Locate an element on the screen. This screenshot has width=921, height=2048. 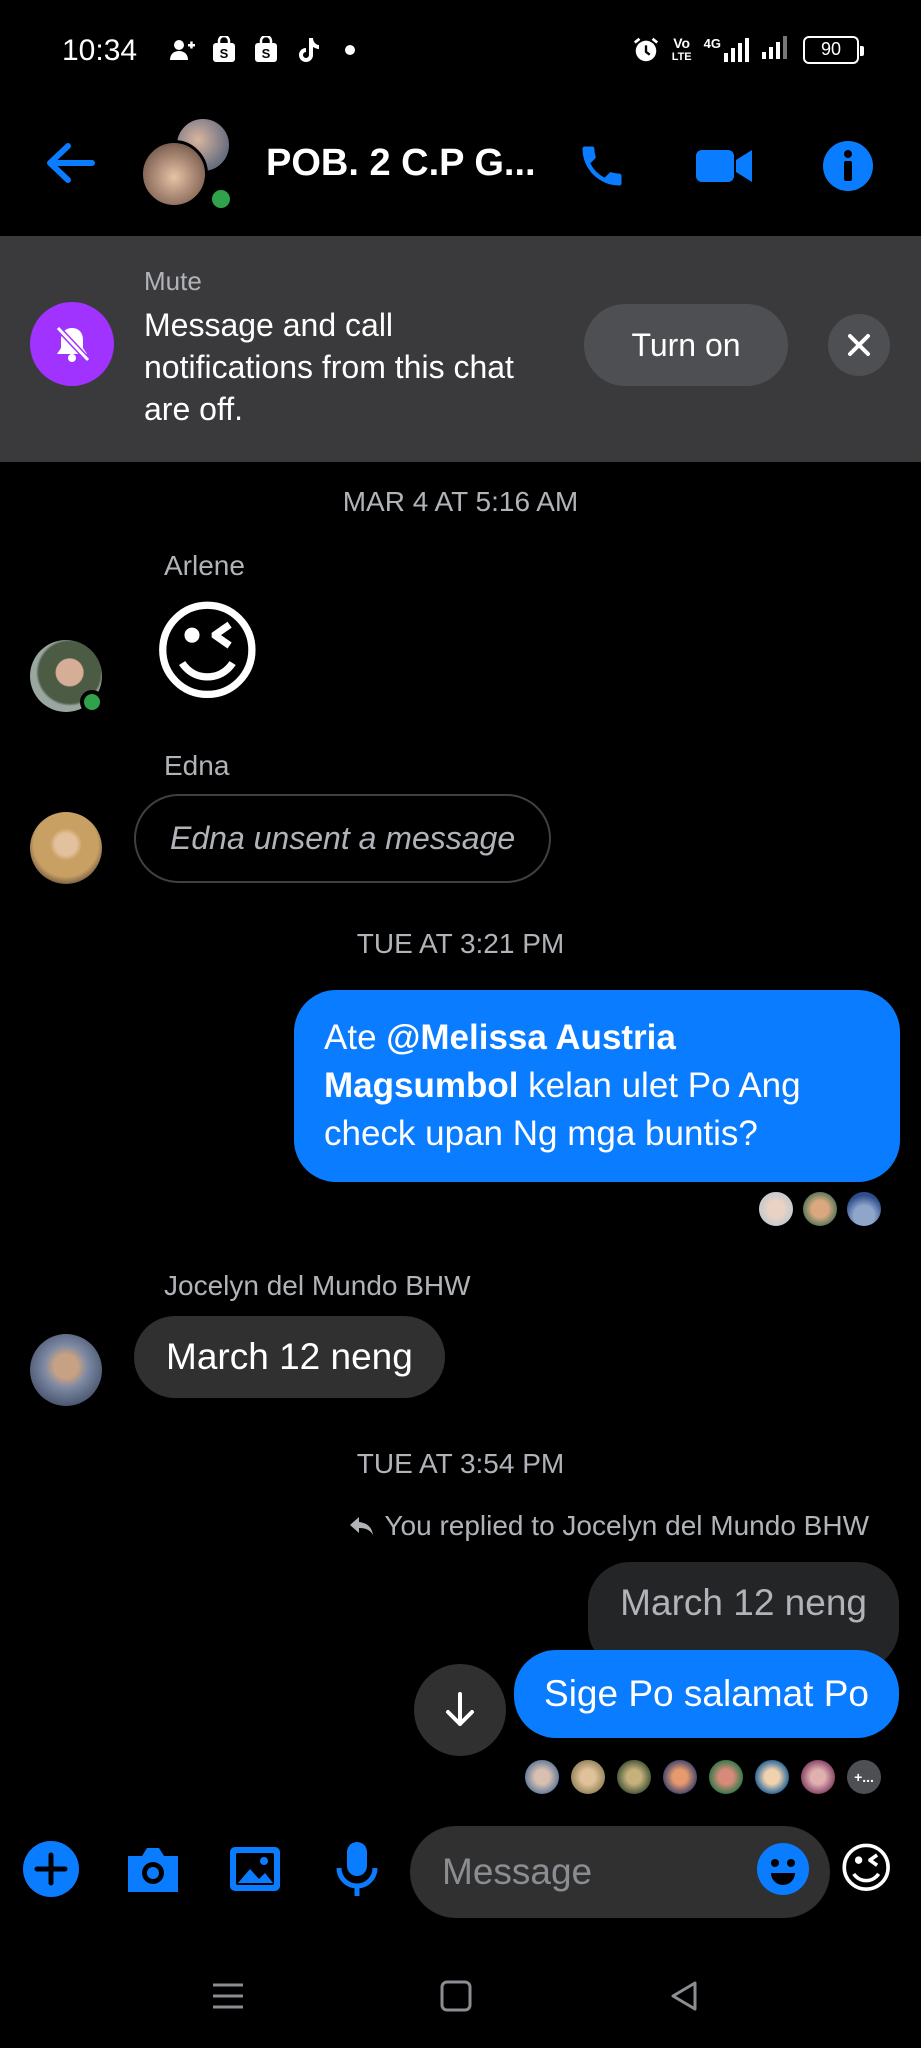
scroll-to-bottom-button is located at coordinates (460, 1710).